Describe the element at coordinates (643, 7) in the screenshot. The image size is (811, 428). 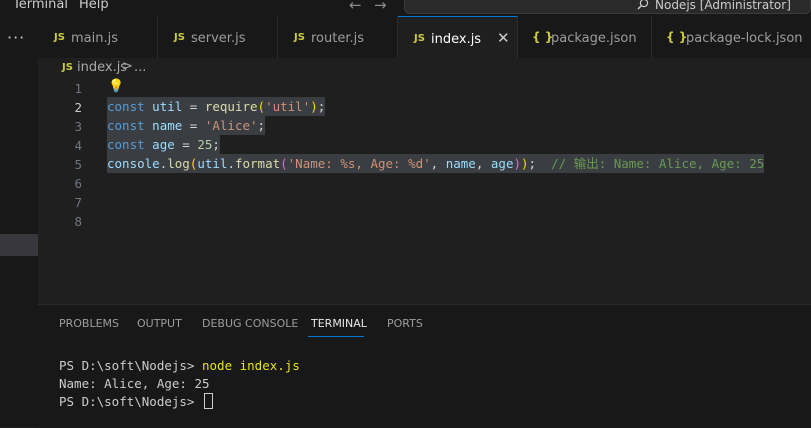
I see `search-icon` at that location.